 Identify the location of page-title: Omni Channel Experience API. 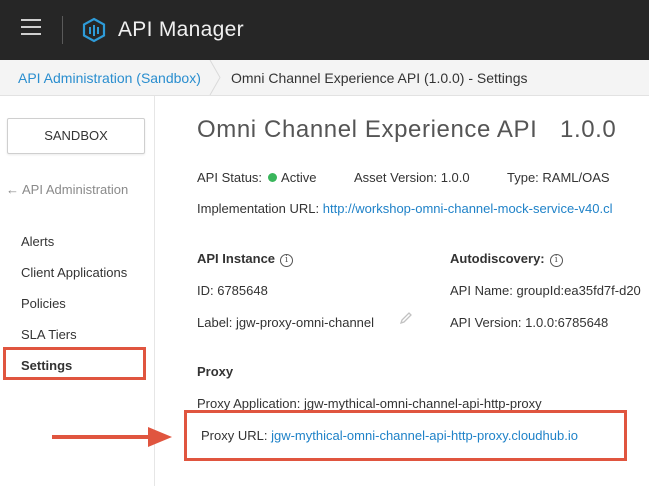
(367, 129).